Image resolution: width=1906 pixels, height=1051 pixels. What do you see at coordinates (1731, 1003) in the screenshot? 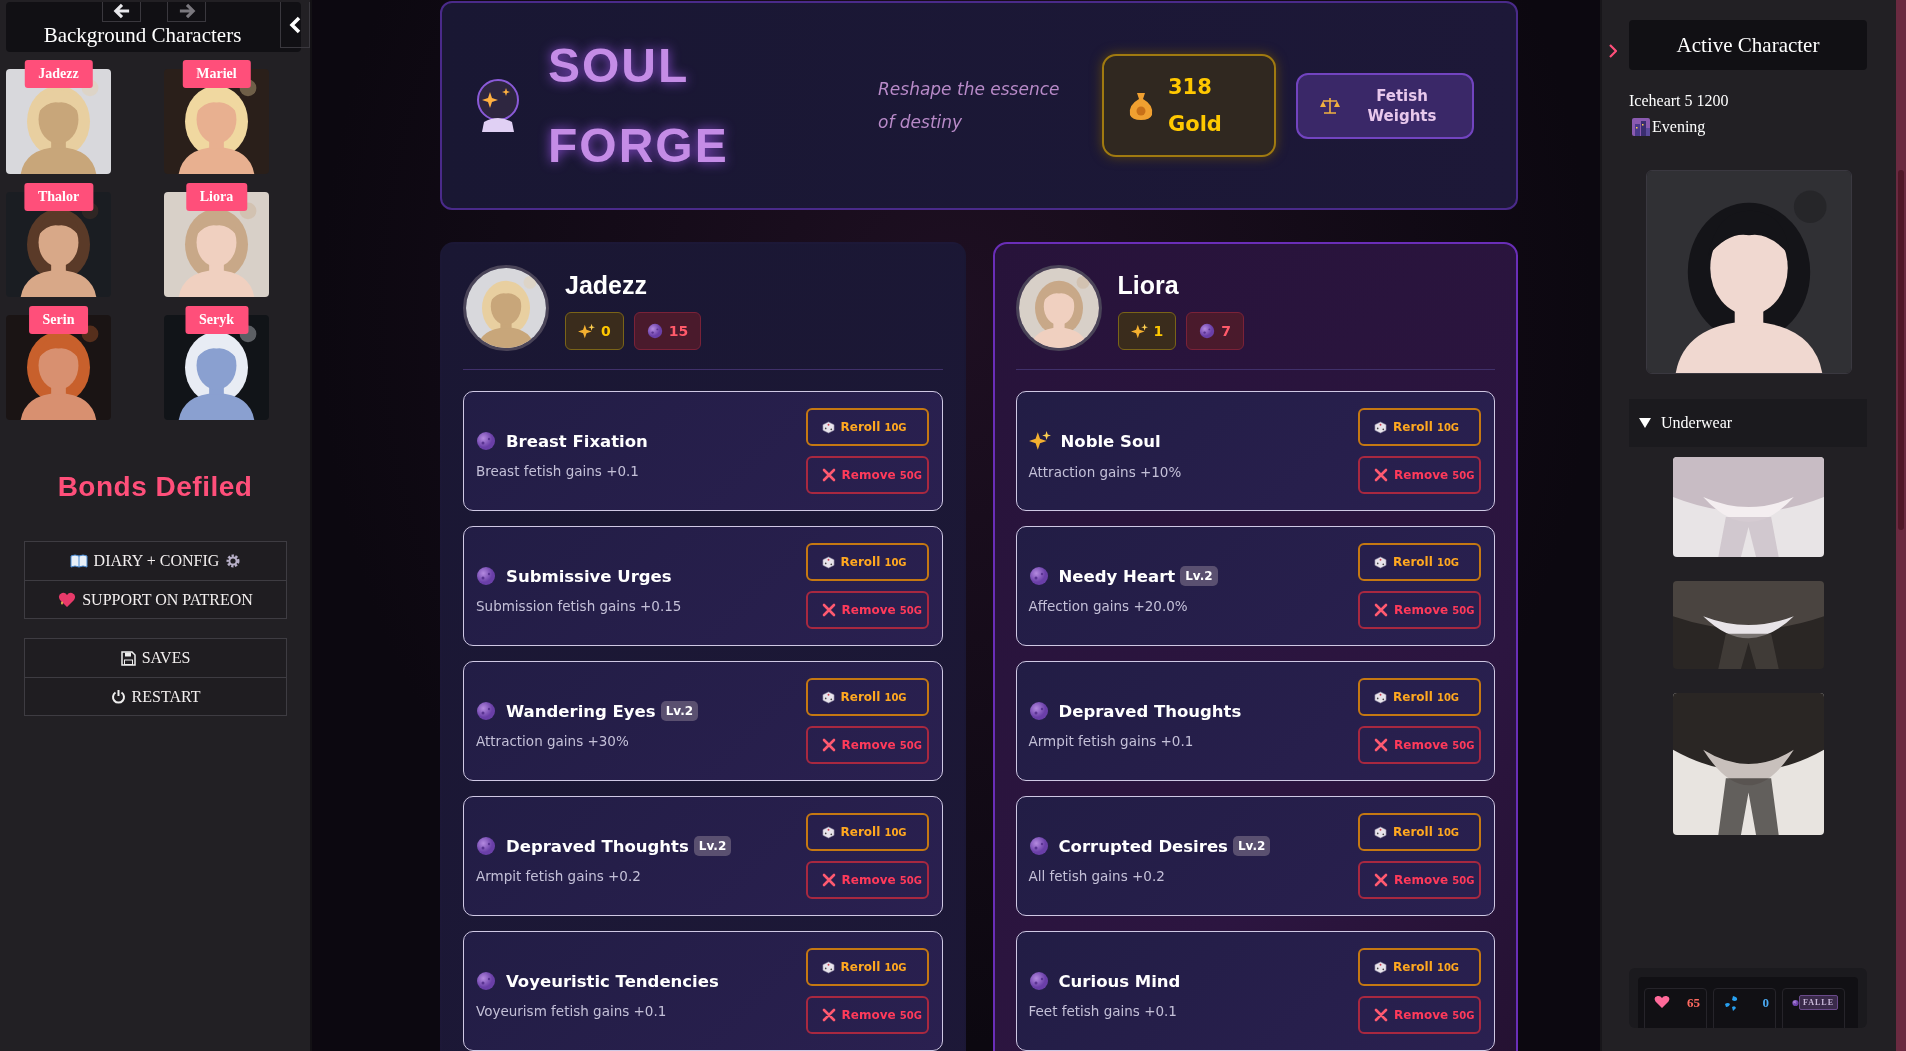
I see `droplets-icon` at bounding box center [1731, 1003].